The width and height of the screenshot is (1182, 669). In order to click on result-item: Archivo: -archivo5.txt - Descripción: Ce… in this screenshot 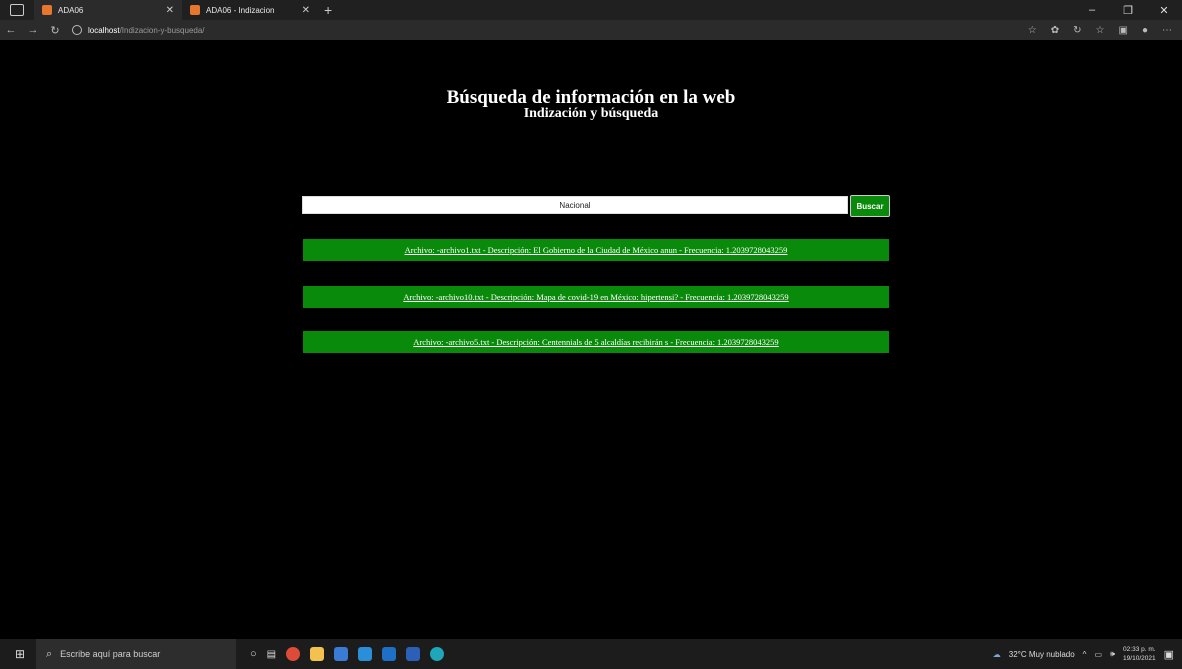, I will do `click(596, 342)`.